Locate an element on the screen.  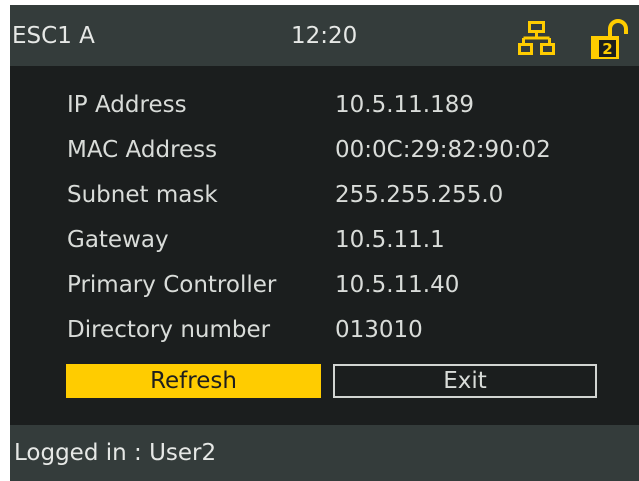
info-value: 10.5.11.40 is located at coordinates (397, 285).